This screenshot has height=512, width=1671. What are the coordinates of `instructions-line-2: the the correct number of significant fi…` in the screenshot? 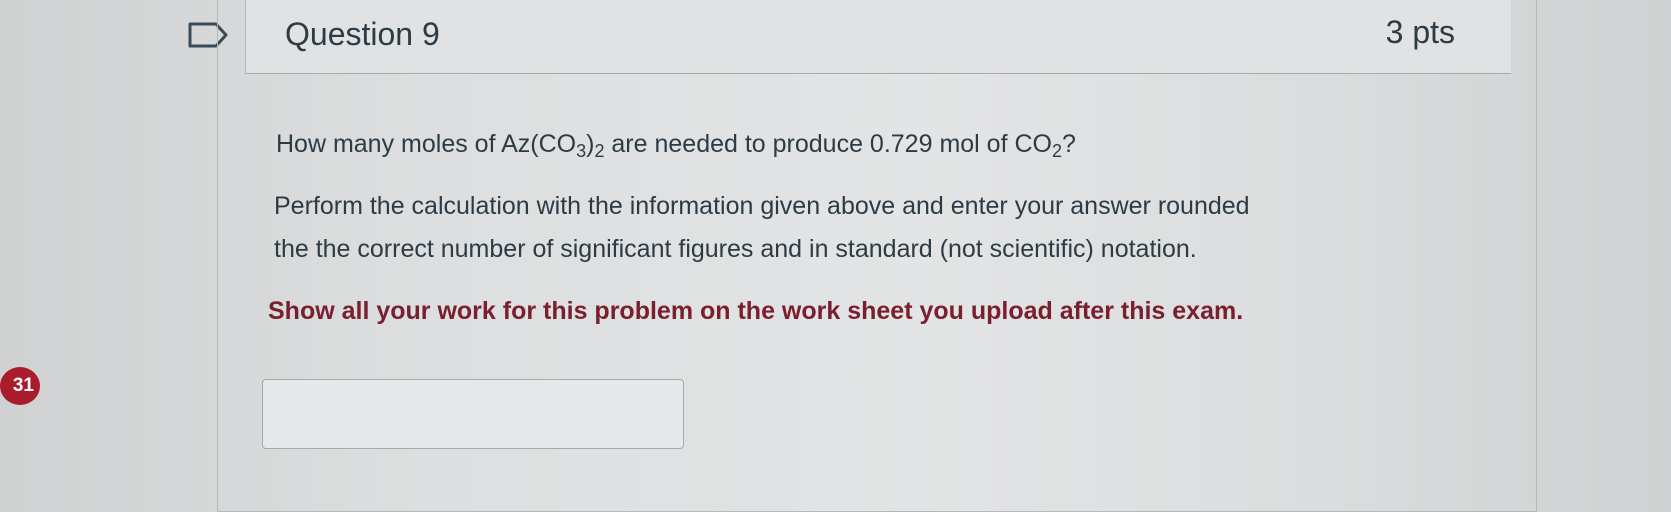 It's located at (735, 249).